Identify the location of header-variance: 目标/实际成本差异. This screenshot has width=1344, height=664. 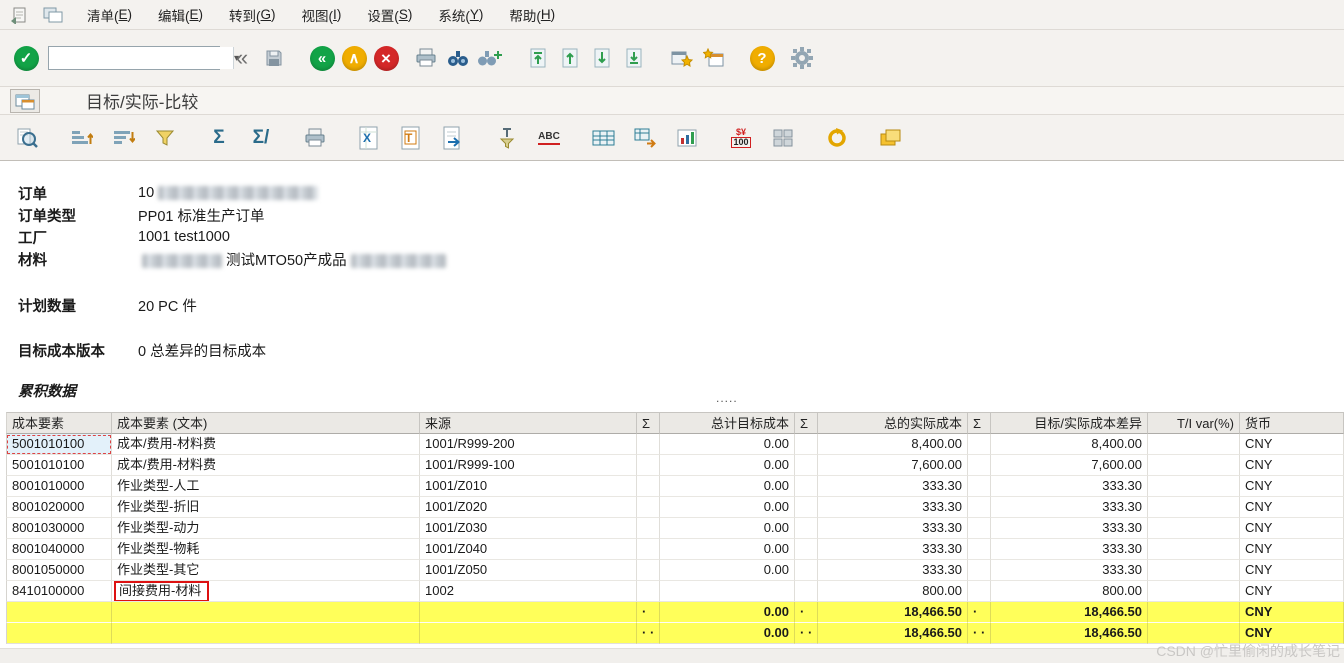
(1069, 423).